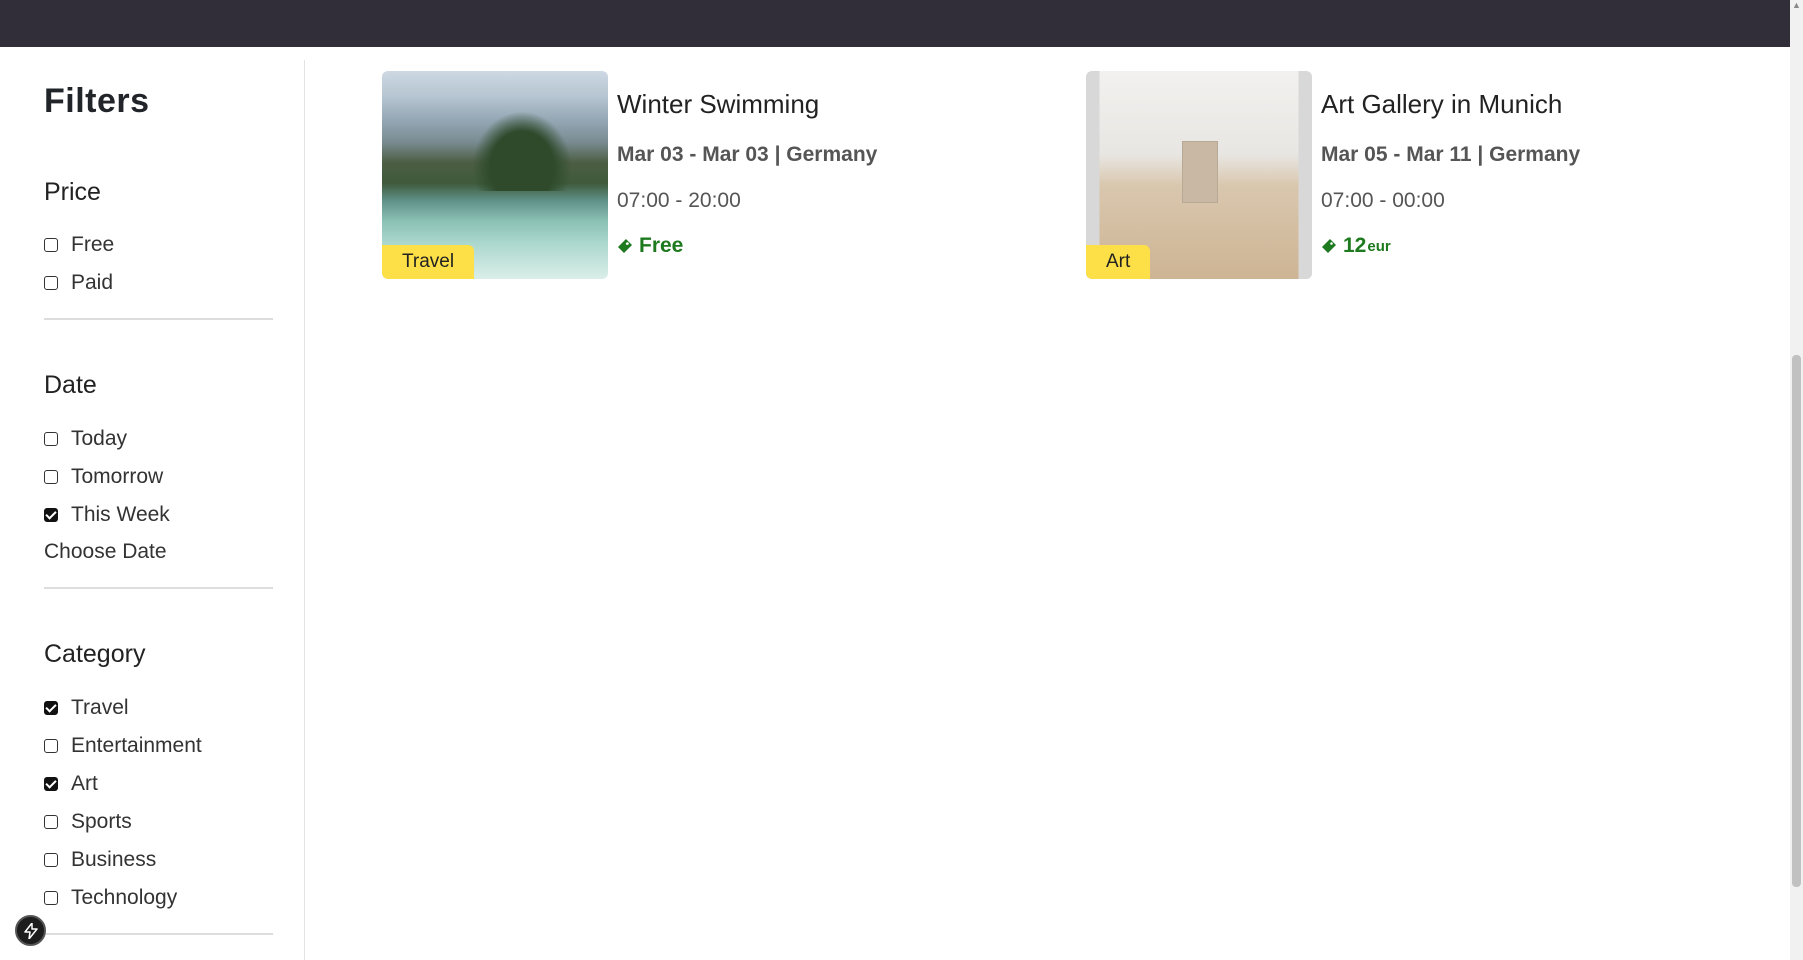 This screenshot has height=960, width=1803. I want to click on filter-price-free: Free, so click(79, 245).